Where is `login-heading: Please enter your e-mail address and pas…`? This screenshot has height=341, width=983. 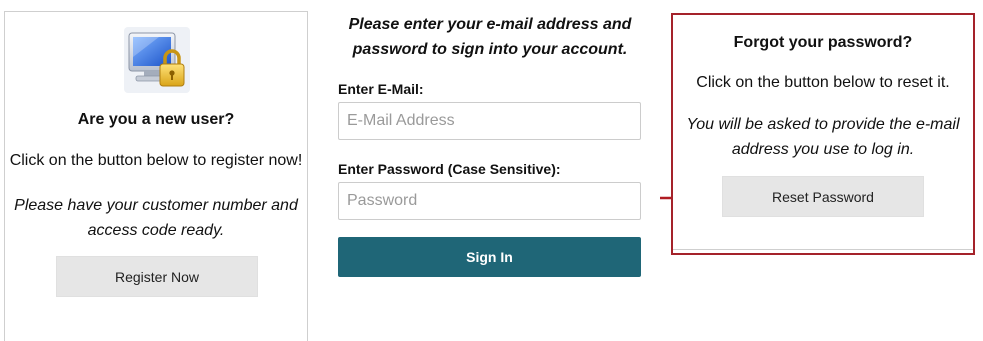 login-heading: Please enter your e-mail address and pas… is located at coordinates (490, 37).